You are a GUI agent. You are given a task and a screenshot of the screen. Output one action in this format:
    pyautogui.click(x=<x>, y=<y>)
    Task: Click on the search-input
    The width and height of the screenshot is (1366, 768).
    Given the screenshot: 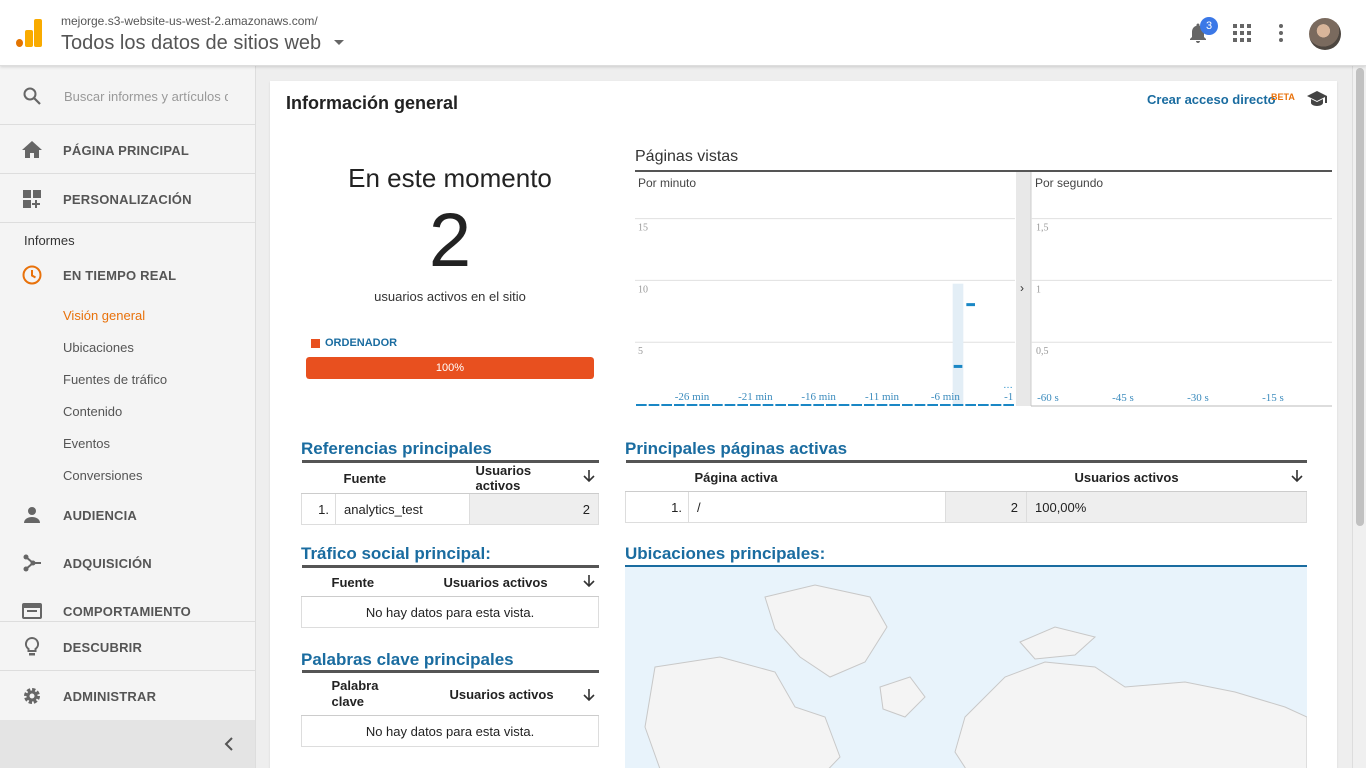 What is the action you would take?
    pyautogui.click(x=146, y=96)
    